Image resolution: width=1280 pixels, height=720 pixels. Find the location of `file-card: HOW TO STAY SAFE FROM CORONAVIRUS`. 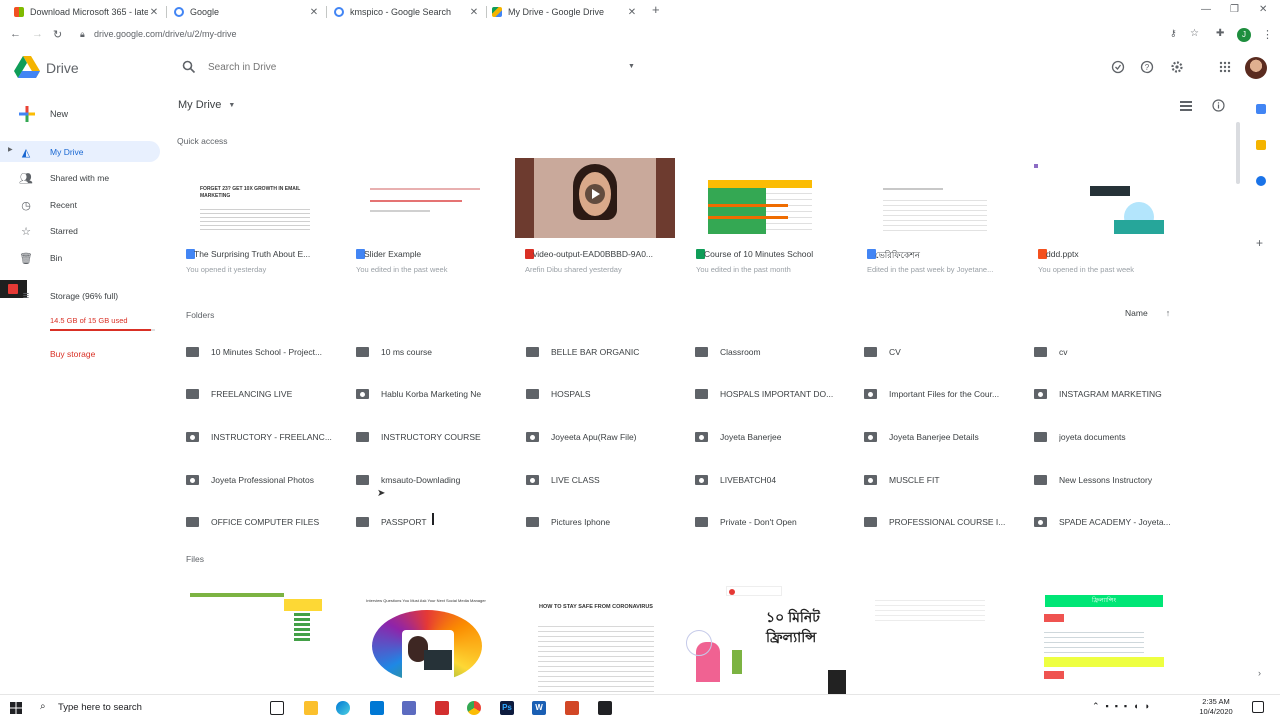

file-card: HOW TO STAY SAFE FROM CORONAVIRUS is located at coordinates (596, 640).